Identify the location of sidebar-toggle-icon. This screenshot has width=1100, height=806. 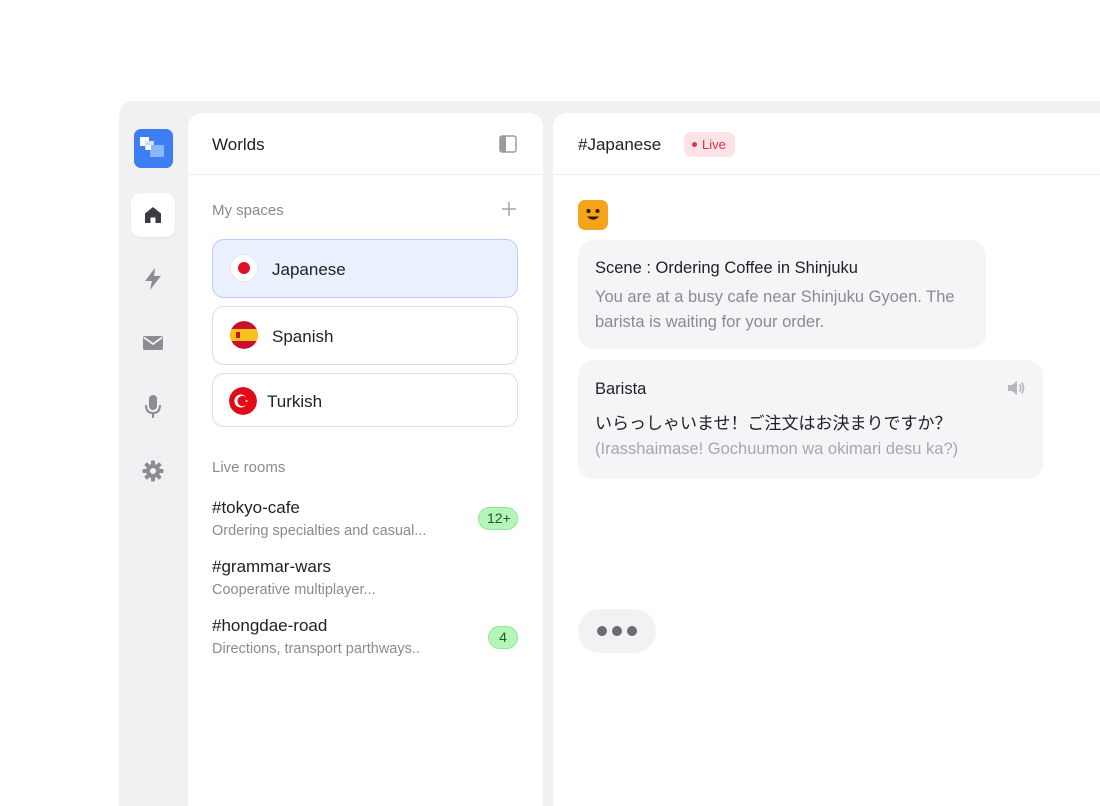
(508, 144).